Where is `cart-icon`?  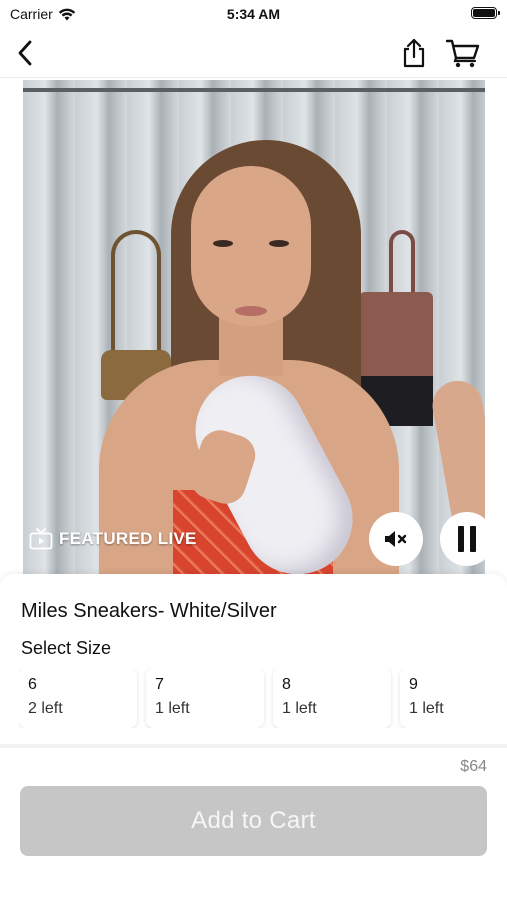 cart-icon is located at coordinates (463, 53).